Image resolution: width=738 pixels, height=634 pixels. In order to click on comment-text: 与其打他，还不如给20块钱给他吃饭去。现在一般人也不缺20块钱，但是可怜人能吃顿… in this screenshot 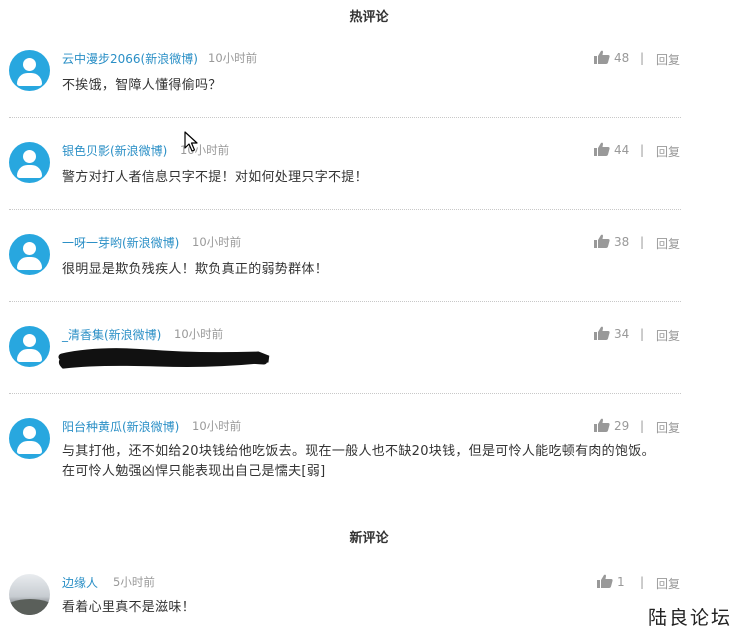, I will do `click(358, 461)`.